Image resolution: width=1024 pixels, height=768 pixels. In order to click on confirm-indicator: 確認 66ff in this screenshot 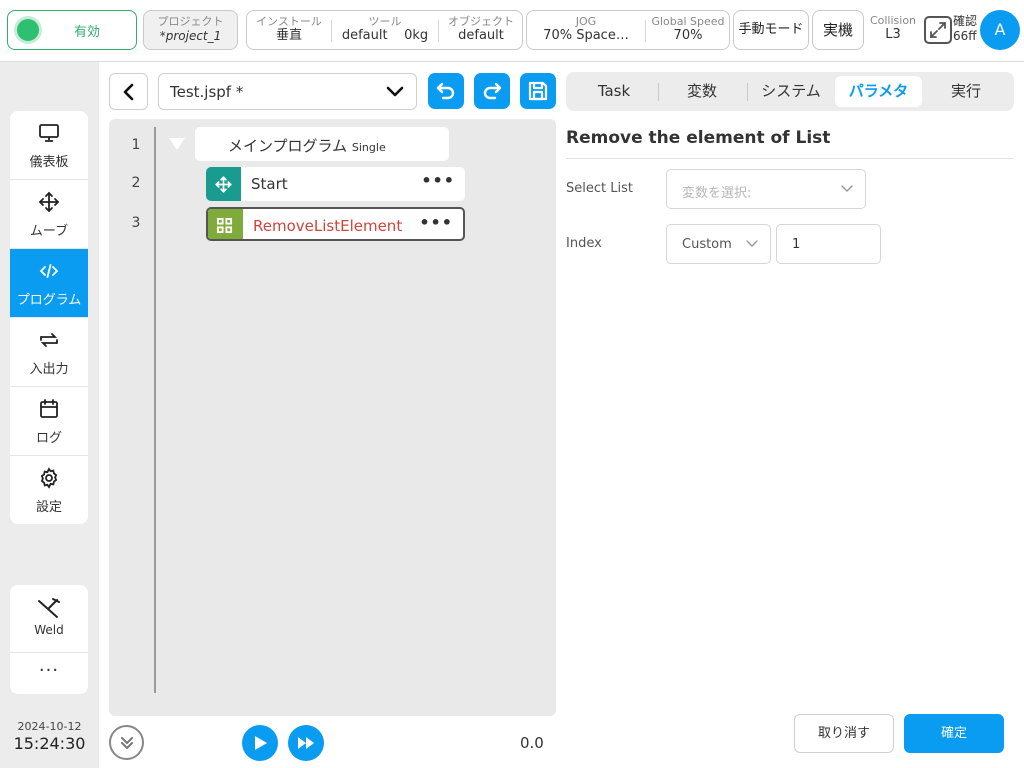, I will do `click(968, 29)`.